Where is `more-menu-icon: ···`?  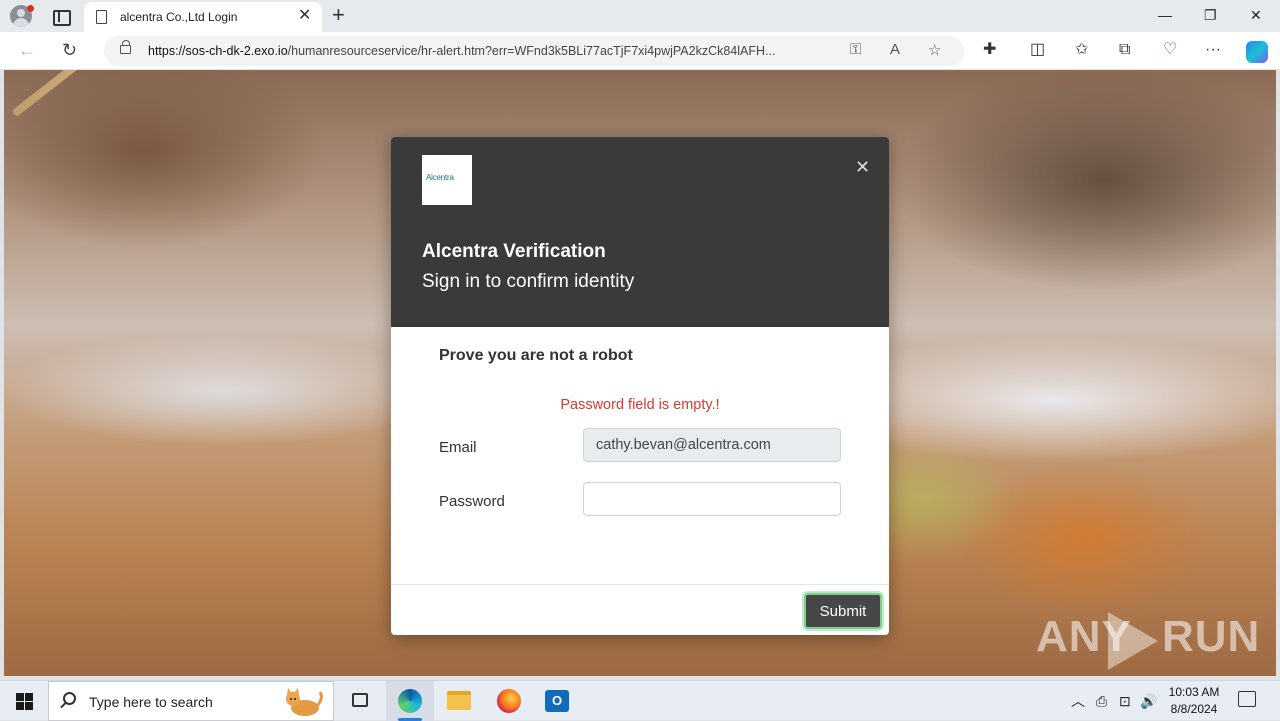 more-menu-icon: ··· is located at coordinates (1213, 50).